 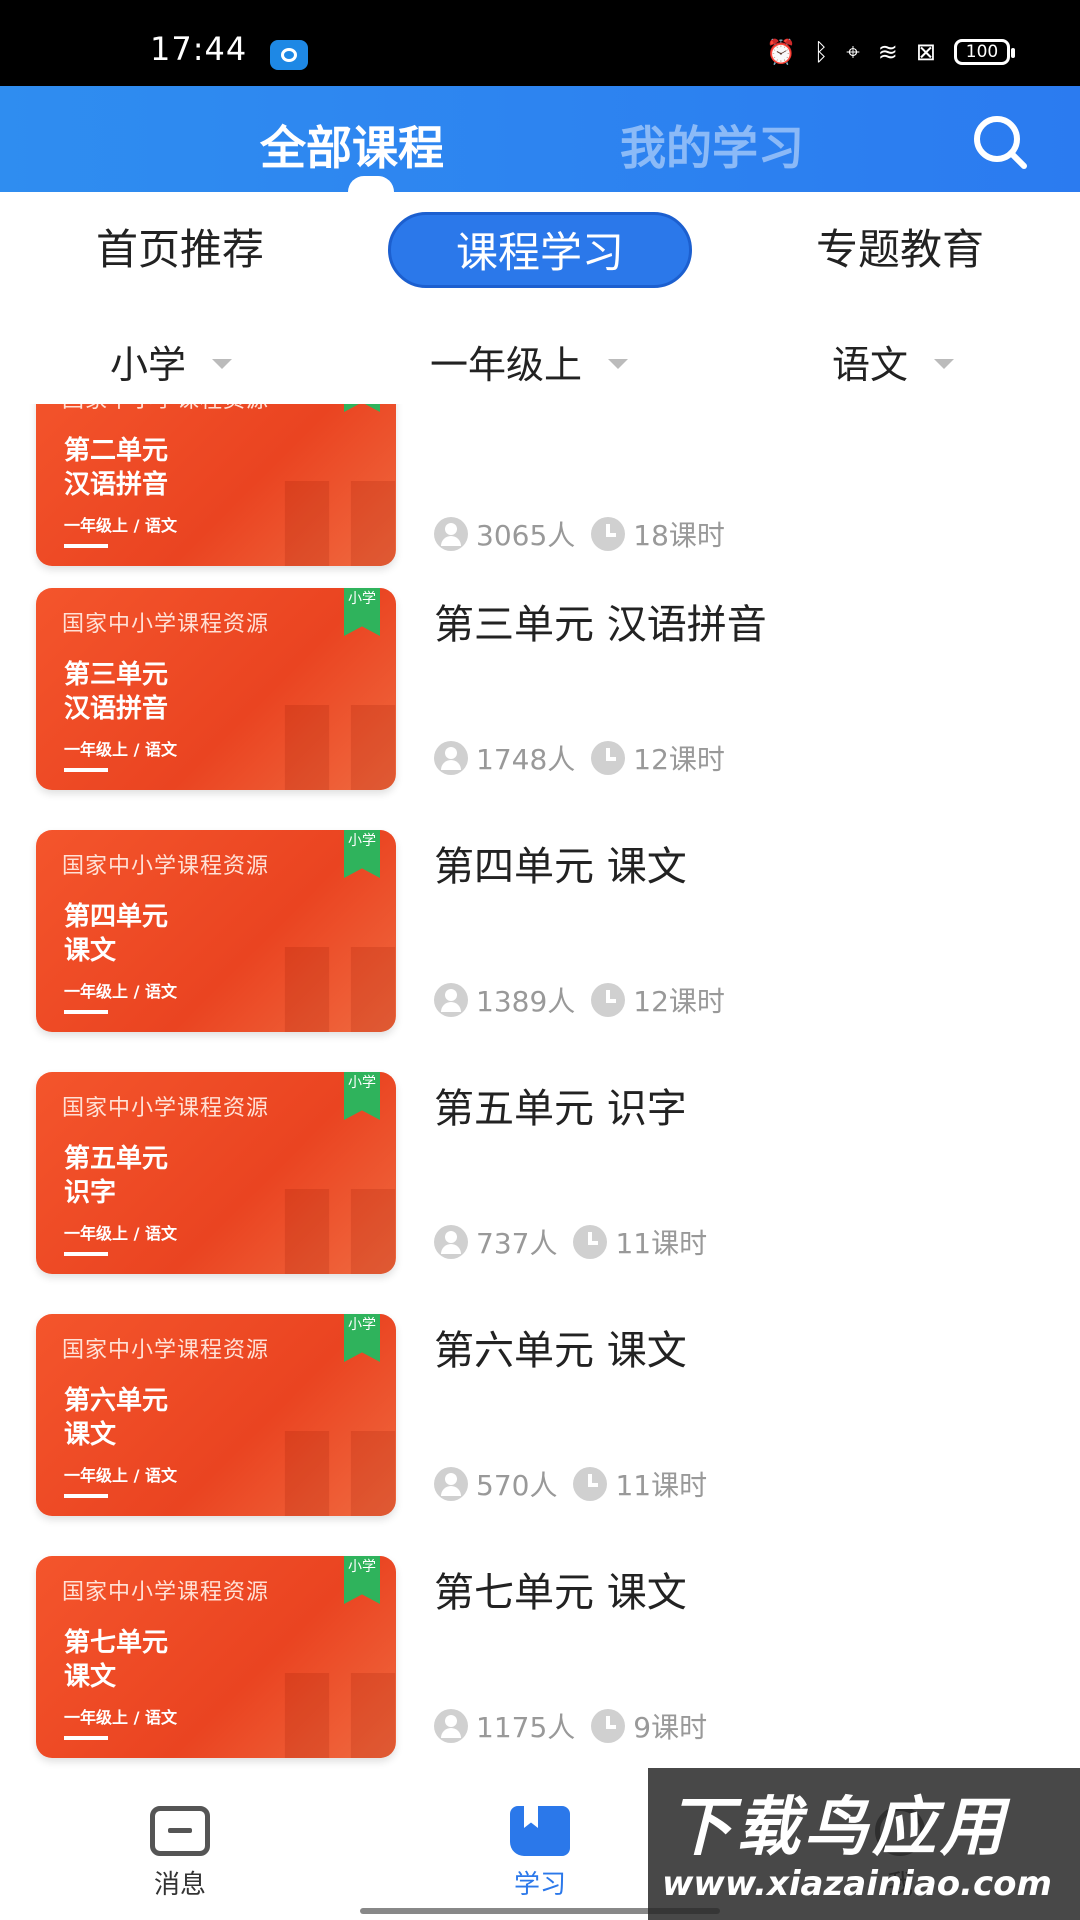 I want to click on nav-messages: 消息, so click(x=180, y=1853).